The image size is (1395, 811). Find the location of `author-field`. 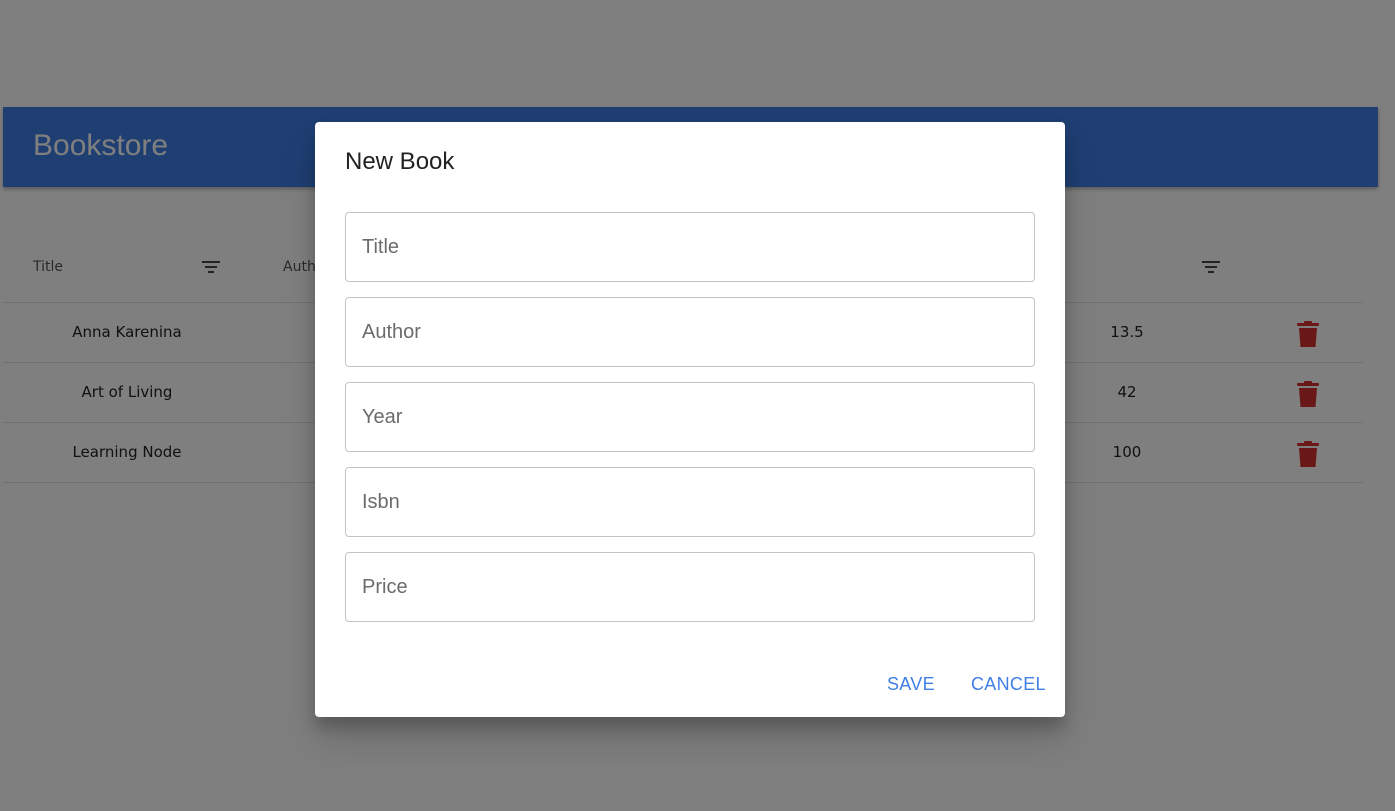

author-field is located at coordinates (690, 332).